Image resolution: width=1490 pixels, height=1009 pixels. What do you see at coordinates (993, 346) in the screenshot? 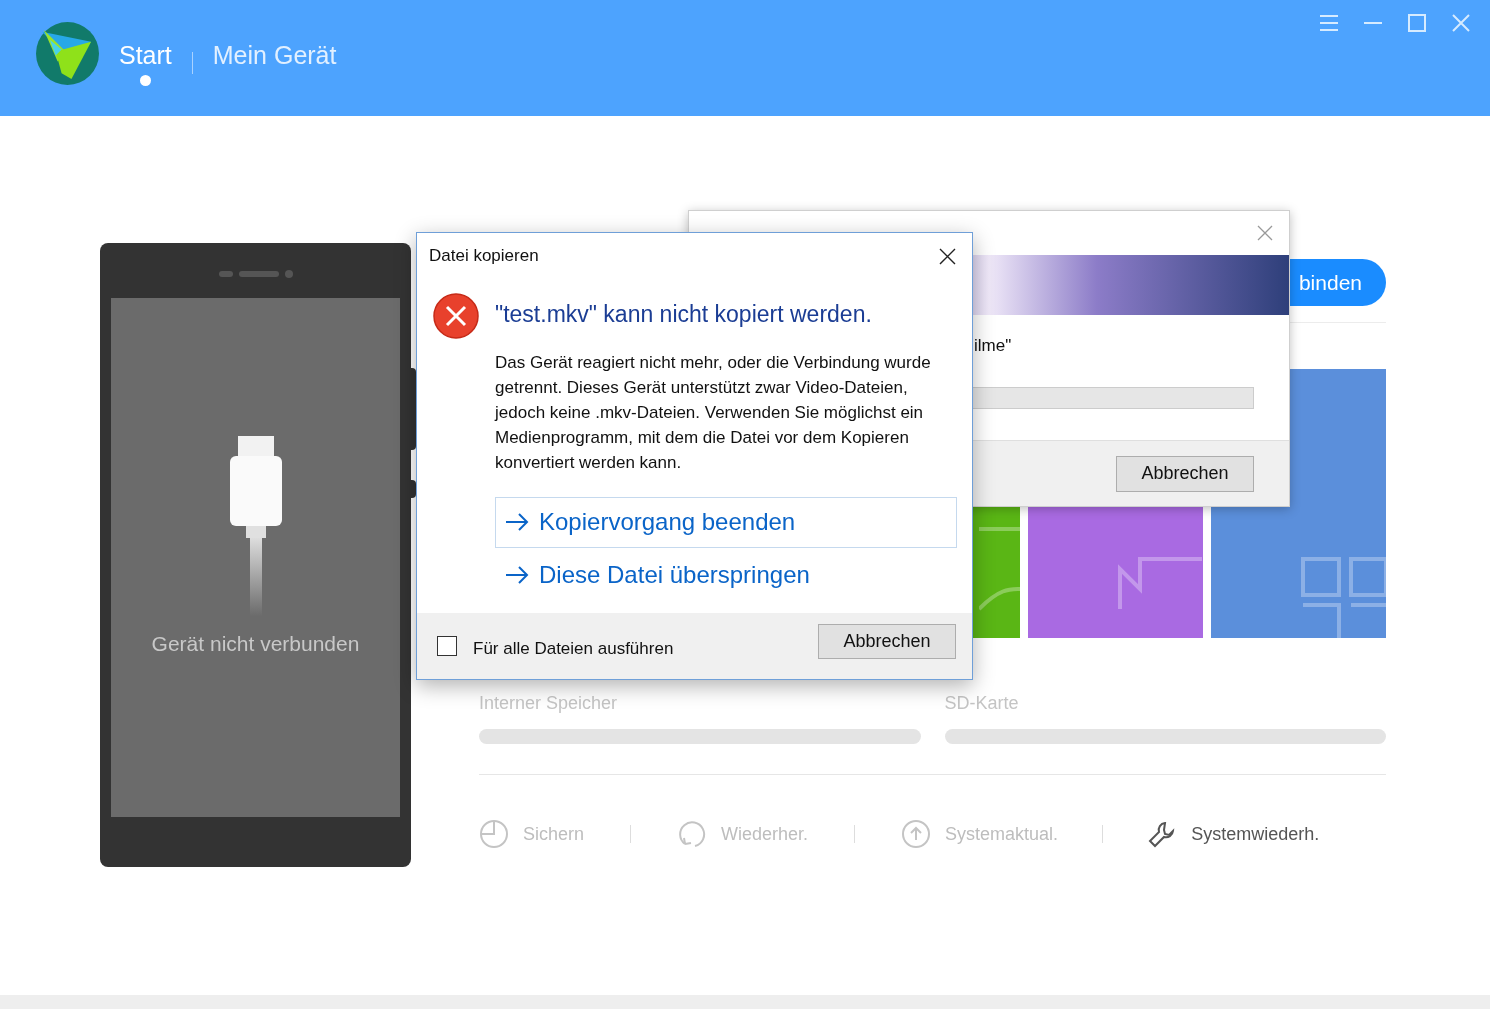
I see `copy-destination-text: ilme"` at bounding box center [993, 346].